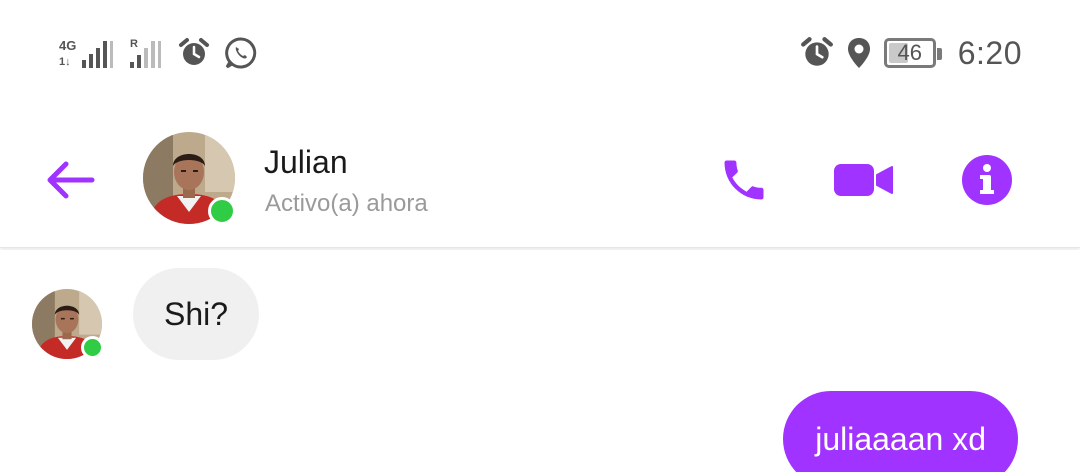 The width and height of the screenshot is (1080, 472). I want to click on video-call-button, so click(864, 180).